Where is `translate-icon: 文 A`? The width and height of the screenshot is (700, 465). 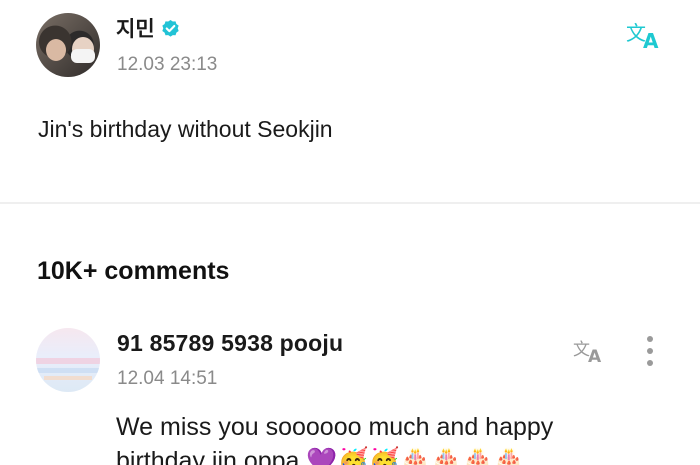
translate-icon: 文 A is located at coordinates (645, 34).